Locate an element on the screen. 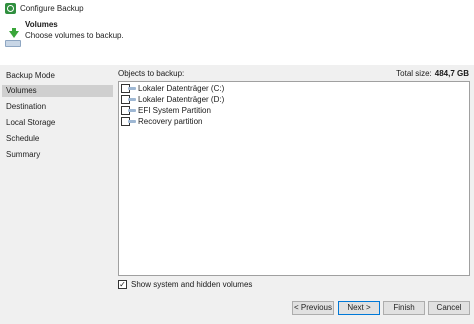 The height and width of the screenshot is (324, 474). volume-item-c: Lokaler Datenträger (C:) is located at coordinates (221, 88).